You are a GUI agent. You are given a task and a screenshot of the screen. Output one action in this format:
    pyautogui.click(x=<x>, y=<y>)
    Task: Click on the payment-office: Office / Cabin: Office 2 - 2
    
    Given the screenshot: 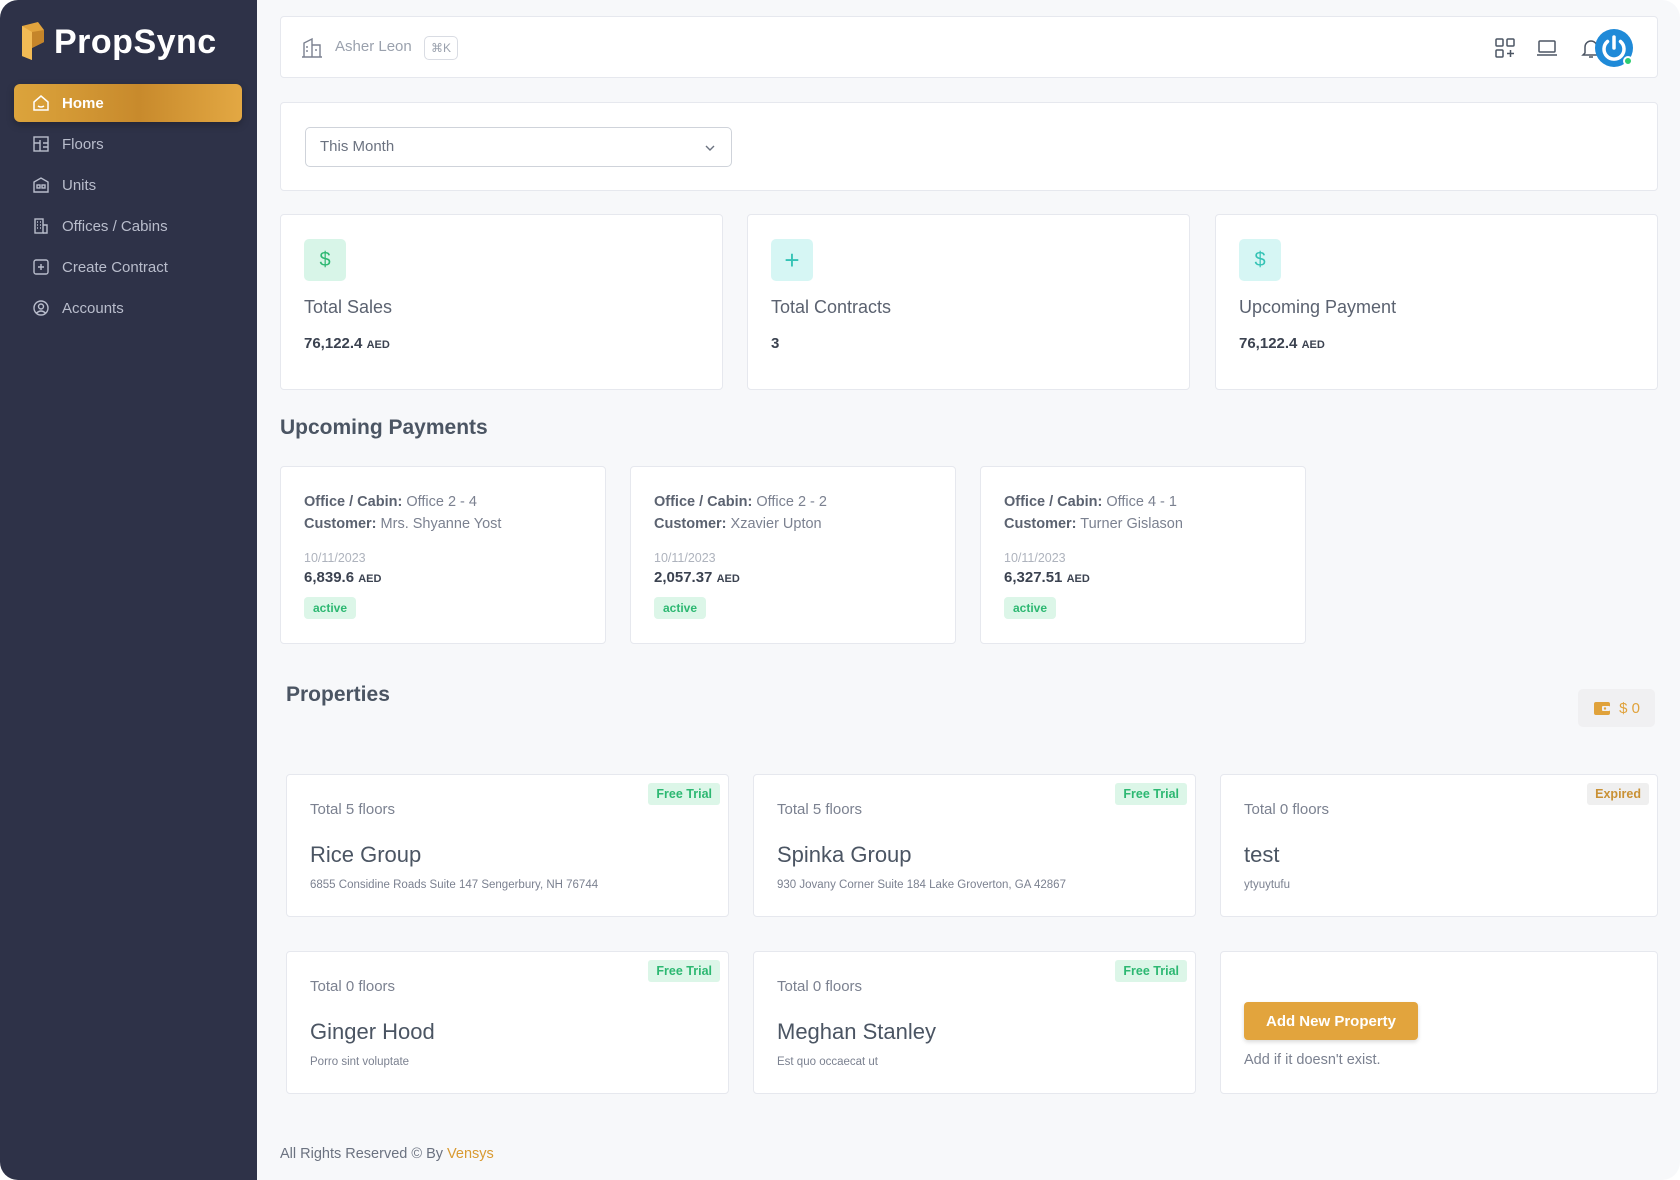 What is the action you would take?
    pyautogui.click(x=740, y=502)
    